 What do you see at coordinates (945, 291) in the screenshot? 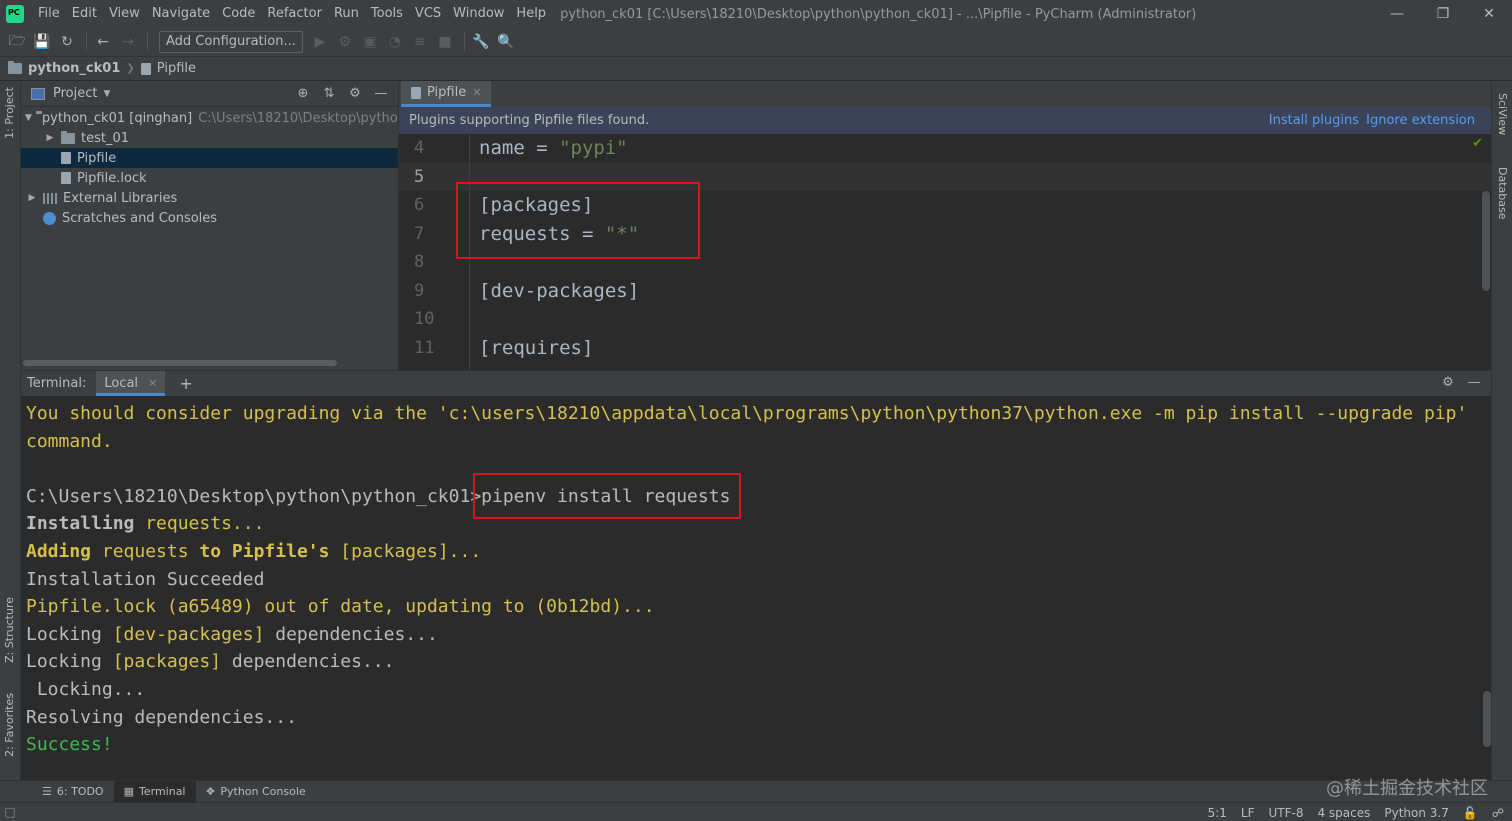
I see `code-line: 9 [dev-packages]` at bounding box center [945, 291].